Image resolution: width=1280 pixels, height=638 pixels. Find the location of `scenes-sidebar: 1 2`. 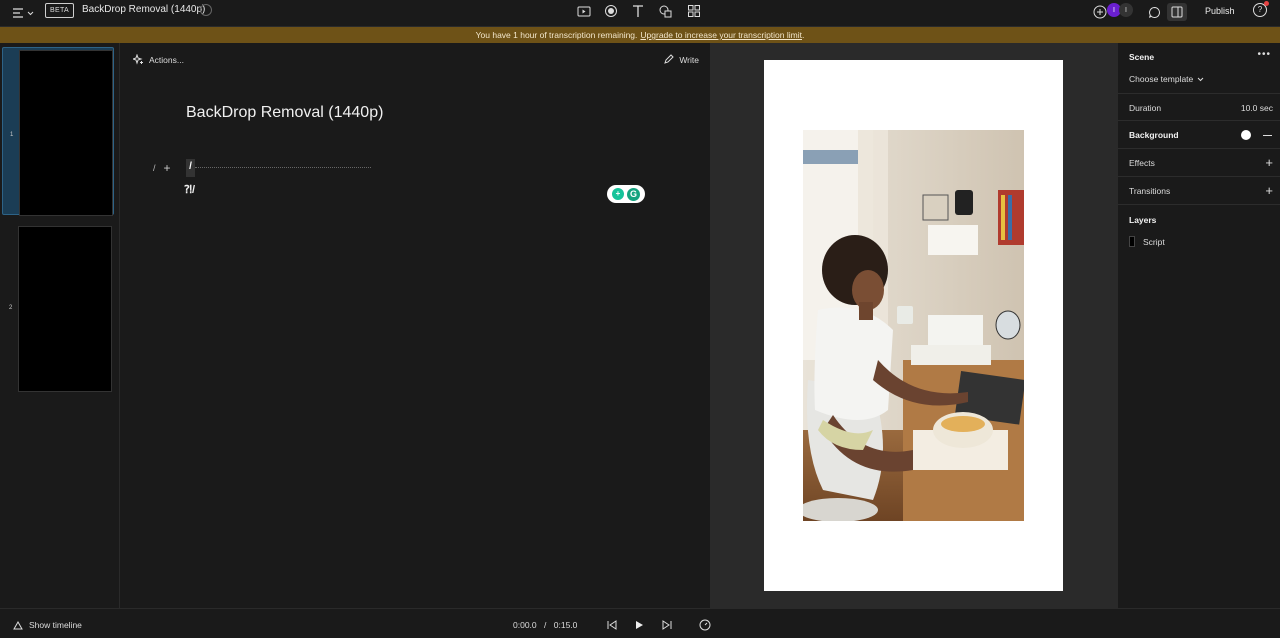

scenes-sidebar: 1 2 is located at coordinates (60, 325).